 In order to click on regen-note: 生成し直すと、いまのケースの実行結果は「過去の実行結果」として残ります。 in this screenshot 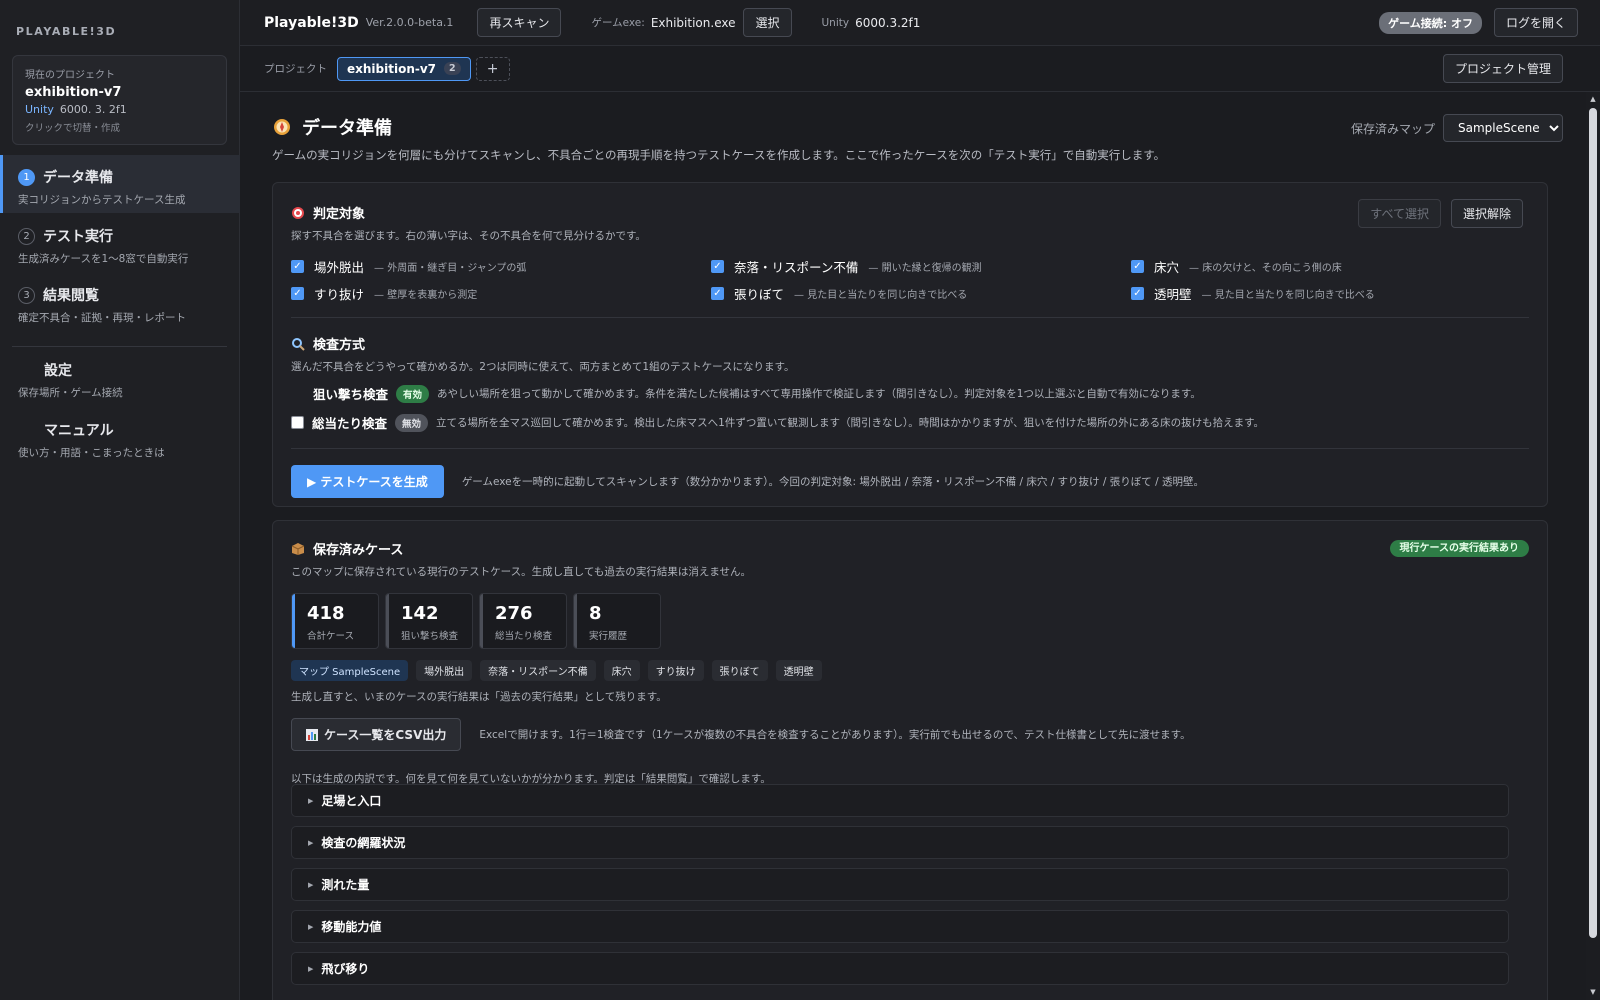, I will do `click(479, 697)`.